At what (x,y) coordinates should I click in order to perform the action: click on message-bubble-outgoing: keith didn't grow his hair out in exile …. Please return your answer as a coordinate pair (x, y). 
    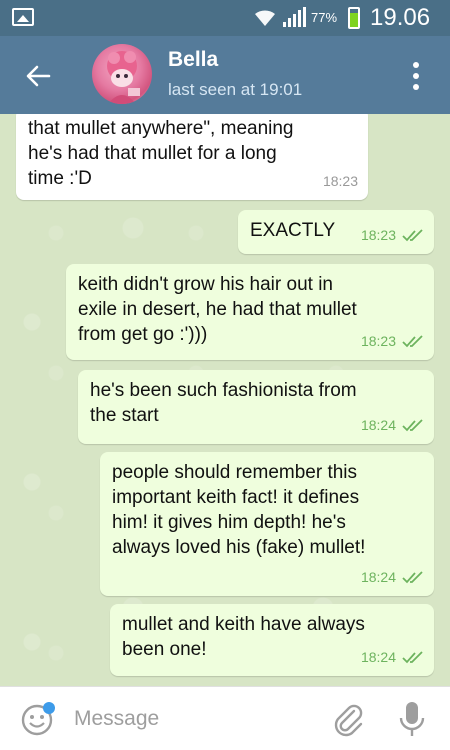
    Looking at the image, I should click on (250, 312).